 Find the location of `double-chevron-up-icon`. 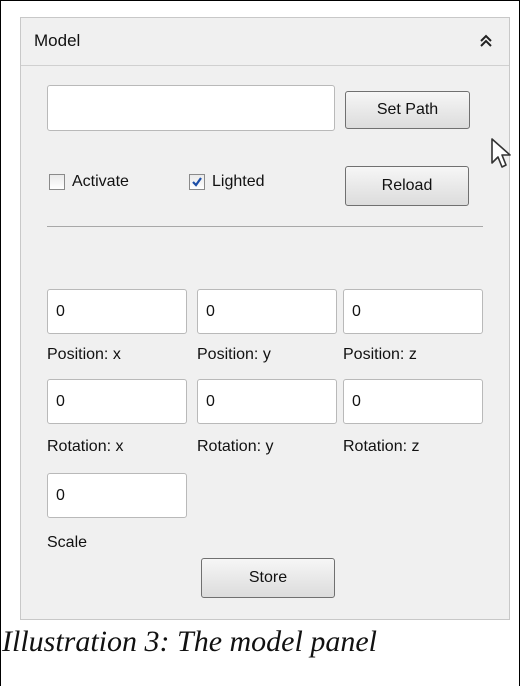

double-chevron-up-icon is located at coordinates (486, 41).